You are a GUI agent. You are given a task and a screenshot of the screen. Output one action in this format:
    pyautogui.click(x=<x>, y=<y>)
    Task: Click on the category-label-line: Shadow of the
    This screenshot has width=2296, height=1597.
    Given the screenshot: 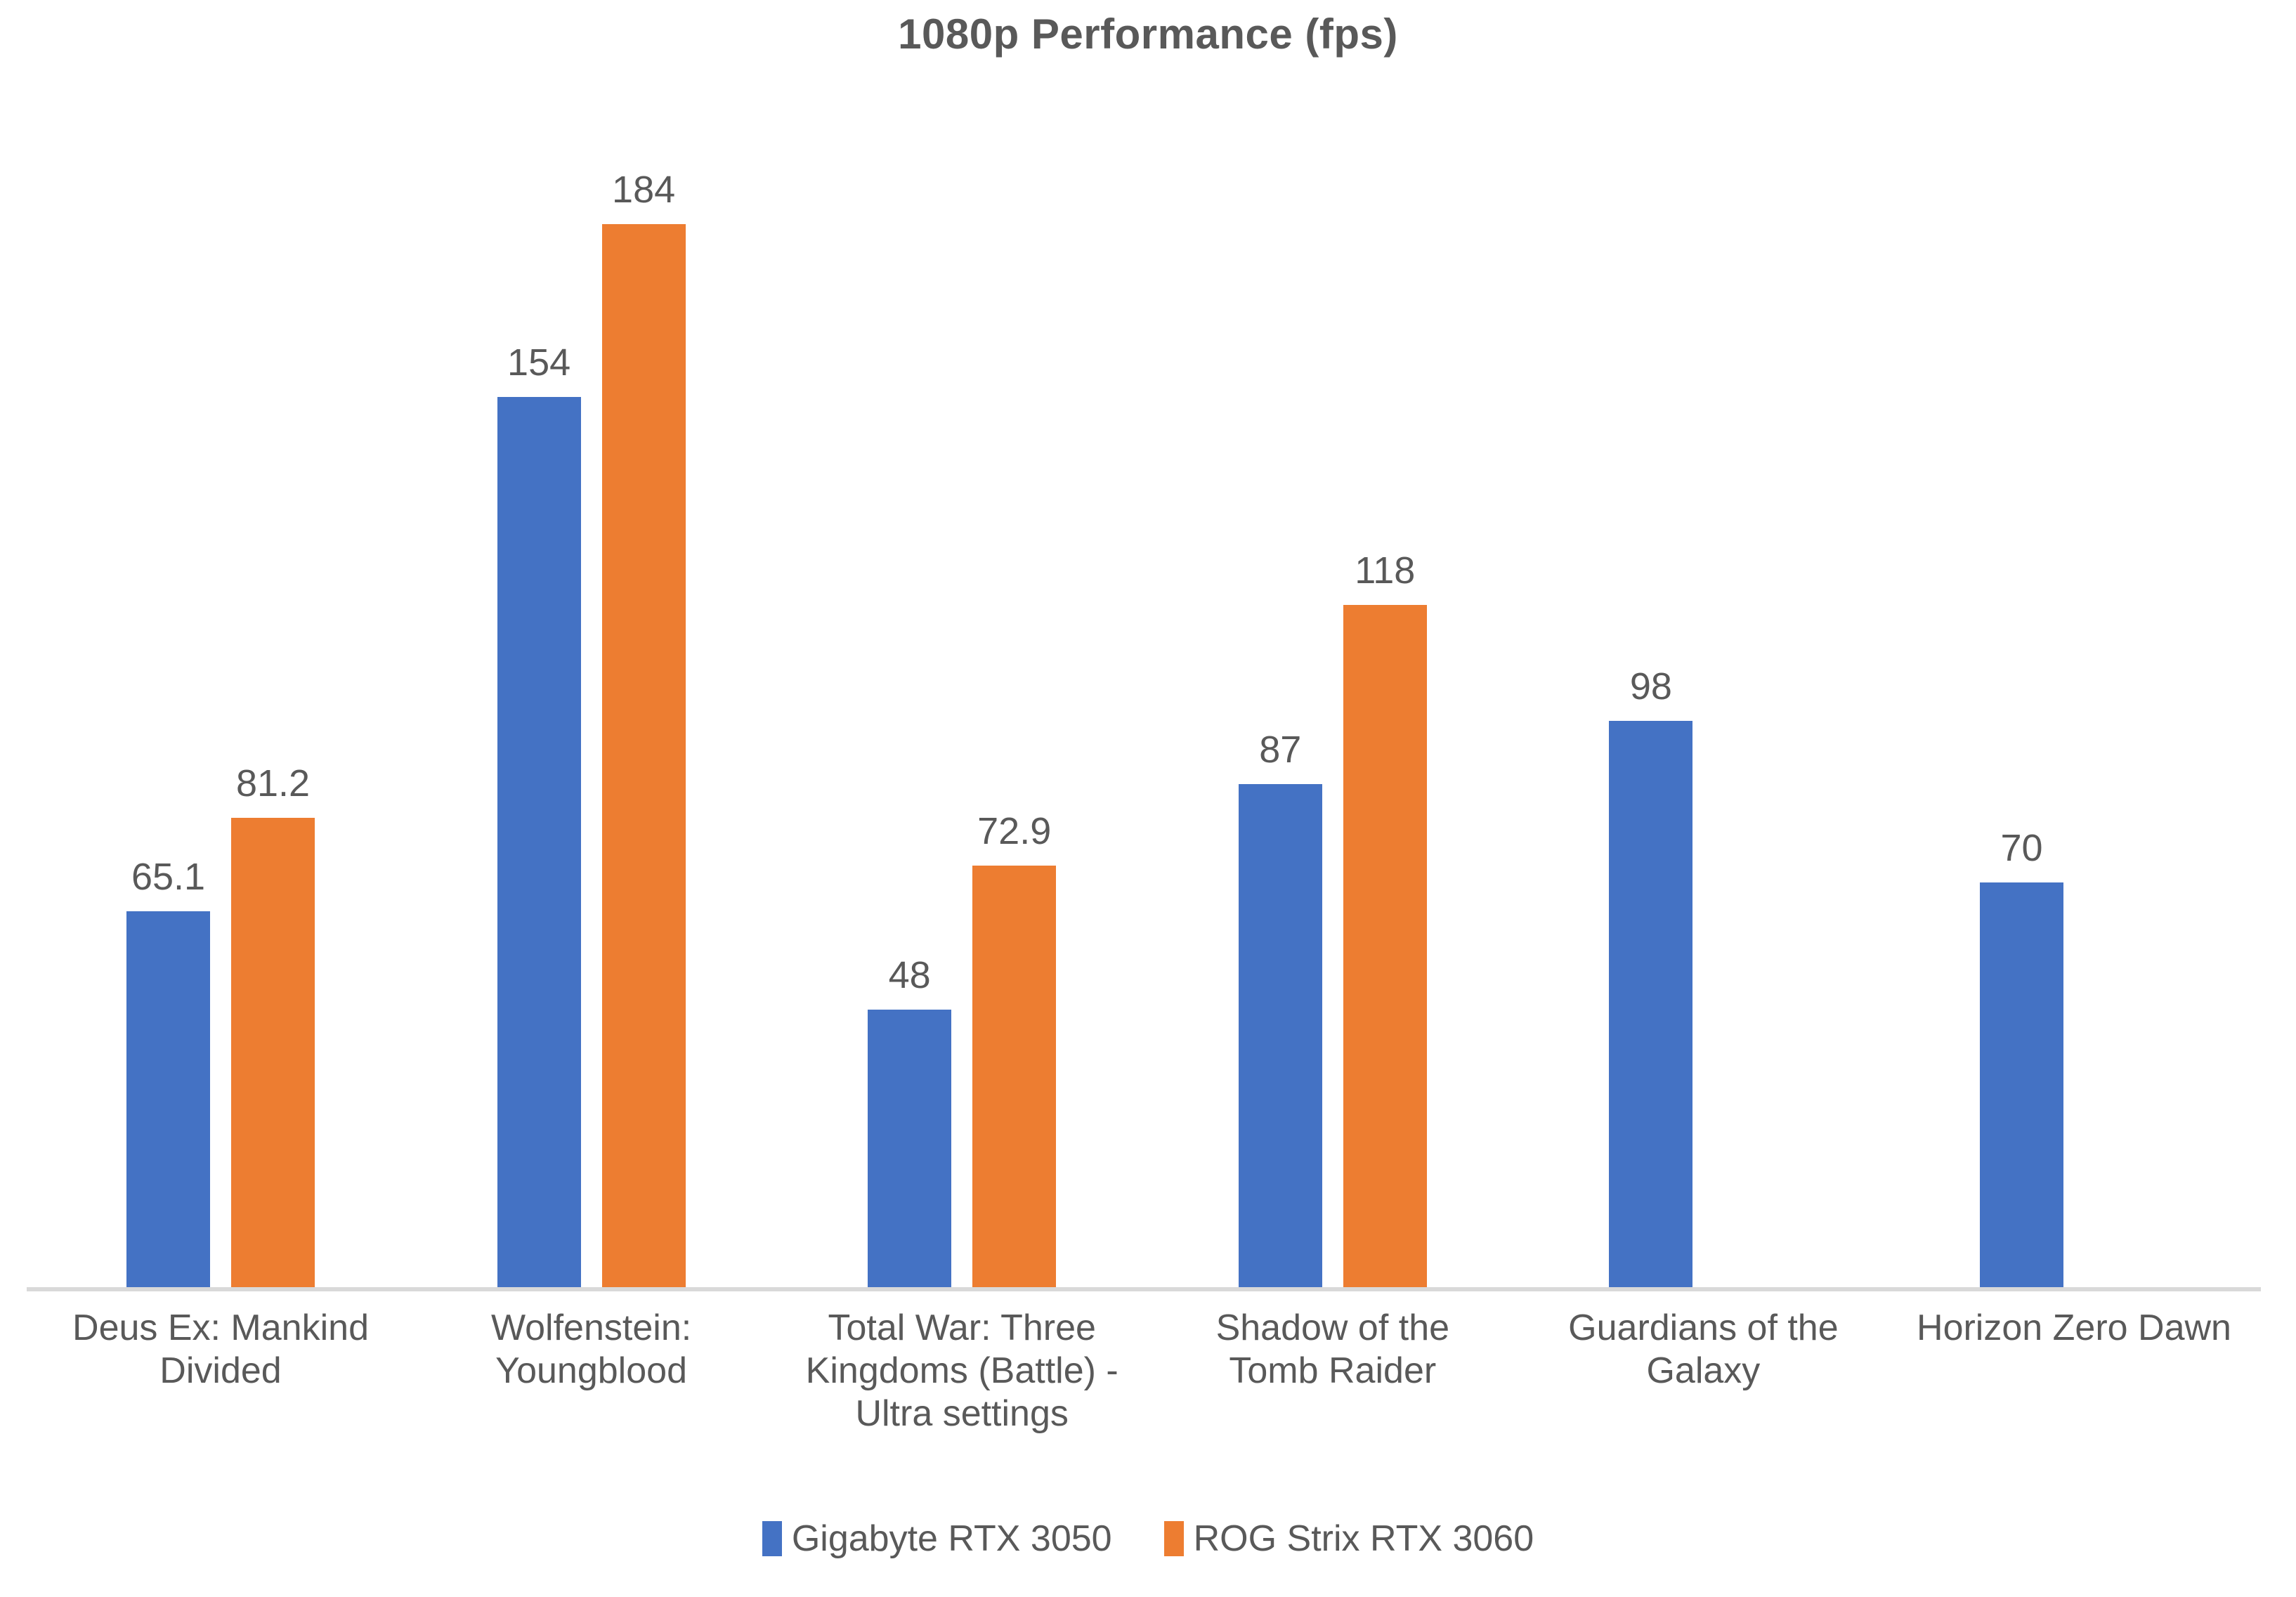 What is the action you would take?
    pyautogui.click(x=1332, y=1328)
    